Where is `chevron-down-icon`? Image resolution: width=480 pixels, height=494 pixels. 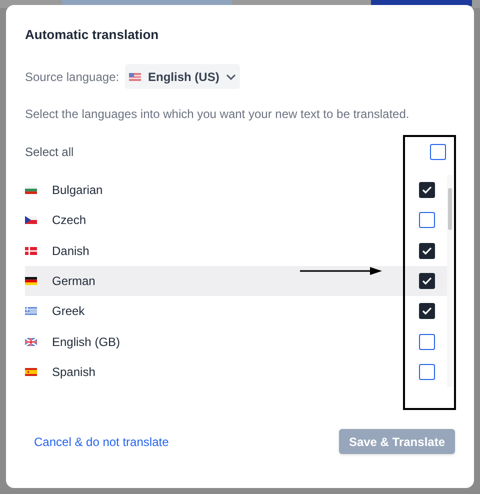
chevron-down-icon is located at coordinates (231, 77).